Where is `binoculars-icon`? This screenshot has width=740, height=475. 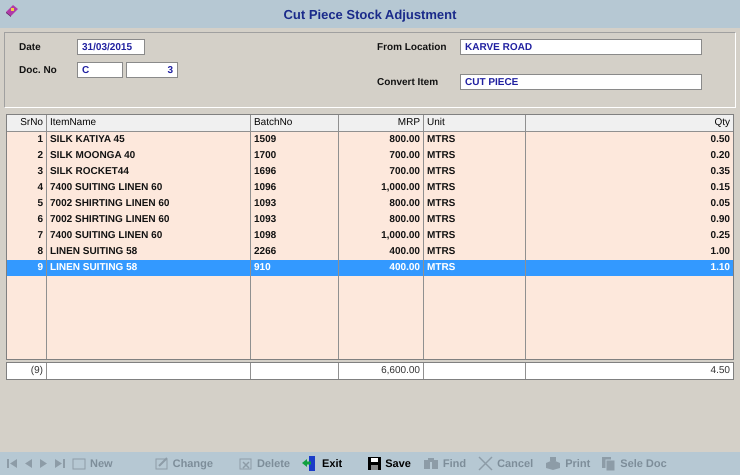
binoculars-icon is located at coordinates (430, 463).